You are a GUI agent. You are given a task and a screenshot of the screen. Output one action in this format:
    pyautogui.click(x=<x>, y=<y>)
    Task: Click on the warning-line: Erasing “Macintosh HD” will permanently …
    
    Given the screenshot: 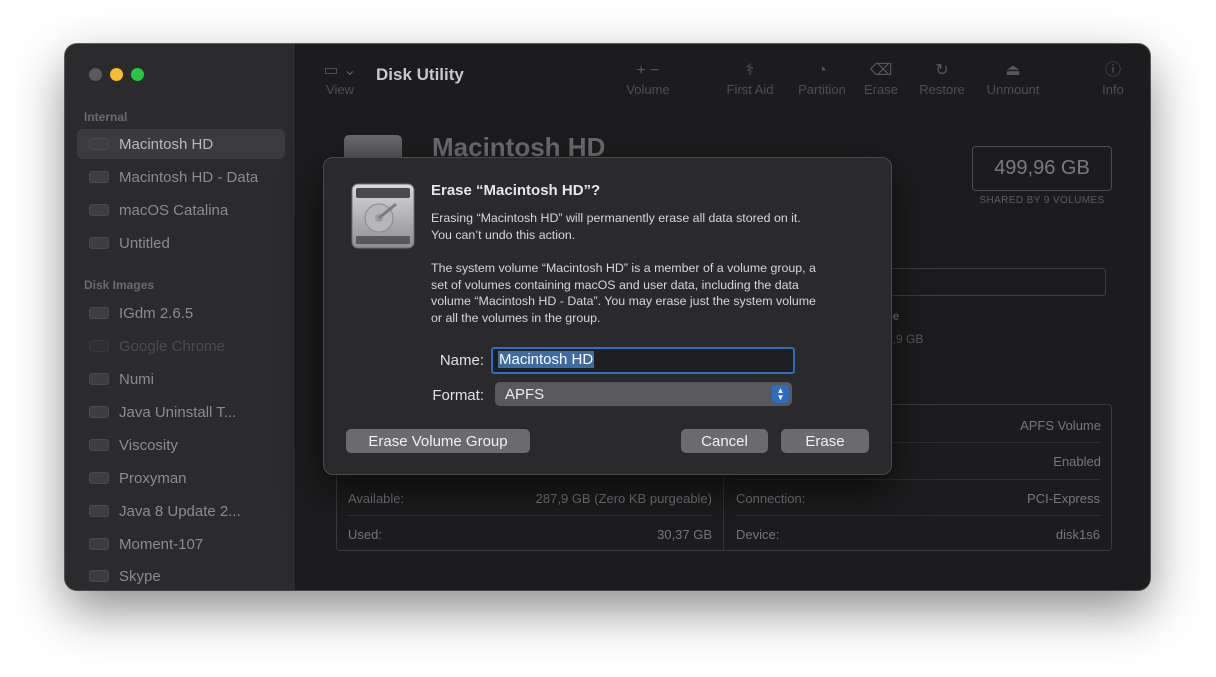 What is the action you would take?
    pyautogui.click(x=616, y=218)
    